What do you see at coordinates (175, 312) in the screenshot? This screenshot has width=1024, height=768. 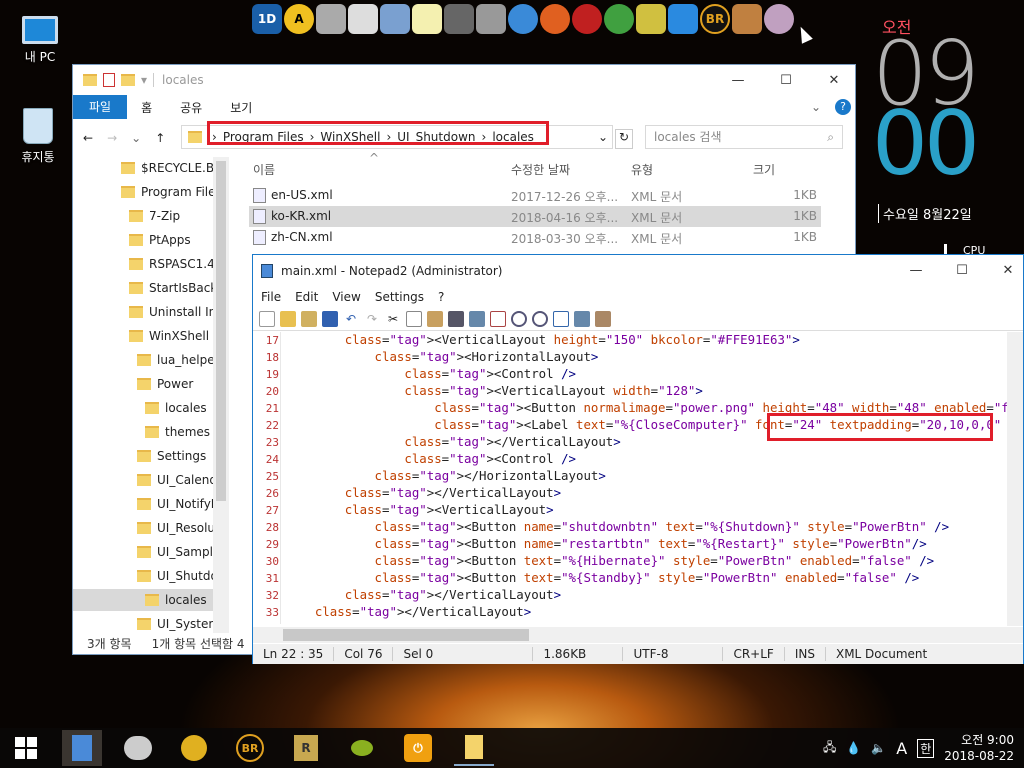 I see `tree-item: Uninstall Inf` at bounding box center [175, 312].